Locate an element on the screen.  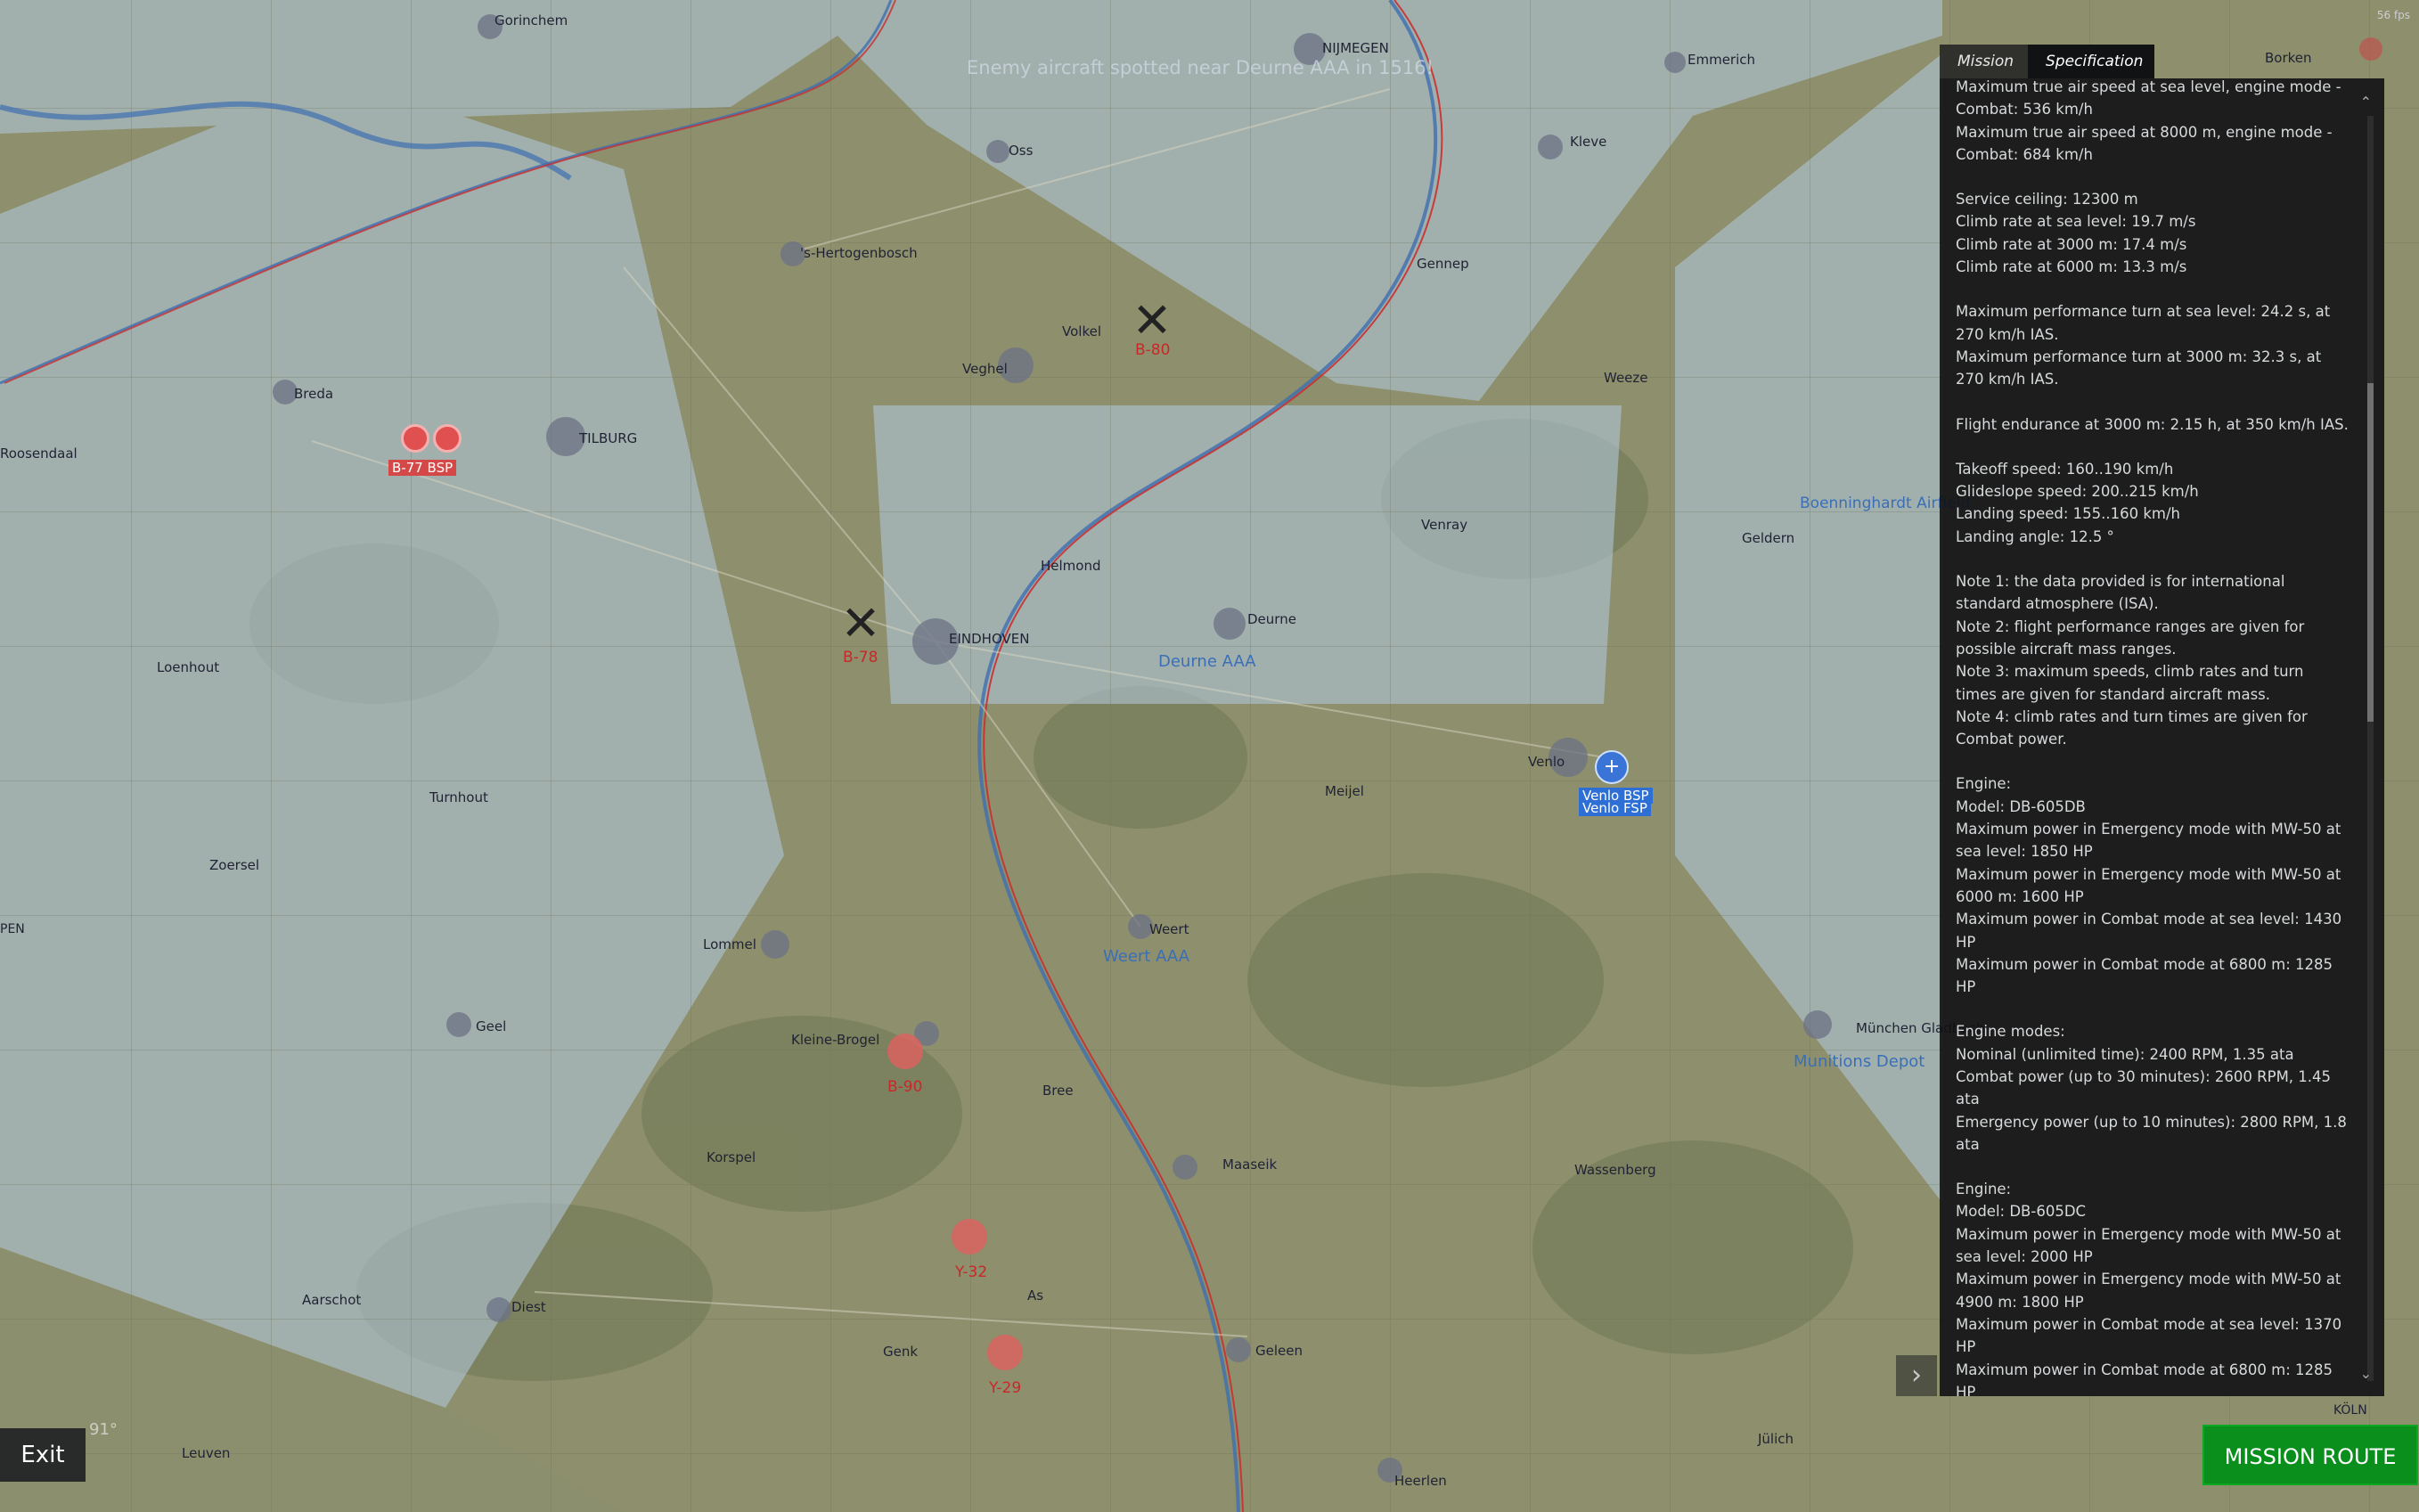
town-label: Diest is located at coordinates (528, 1307).